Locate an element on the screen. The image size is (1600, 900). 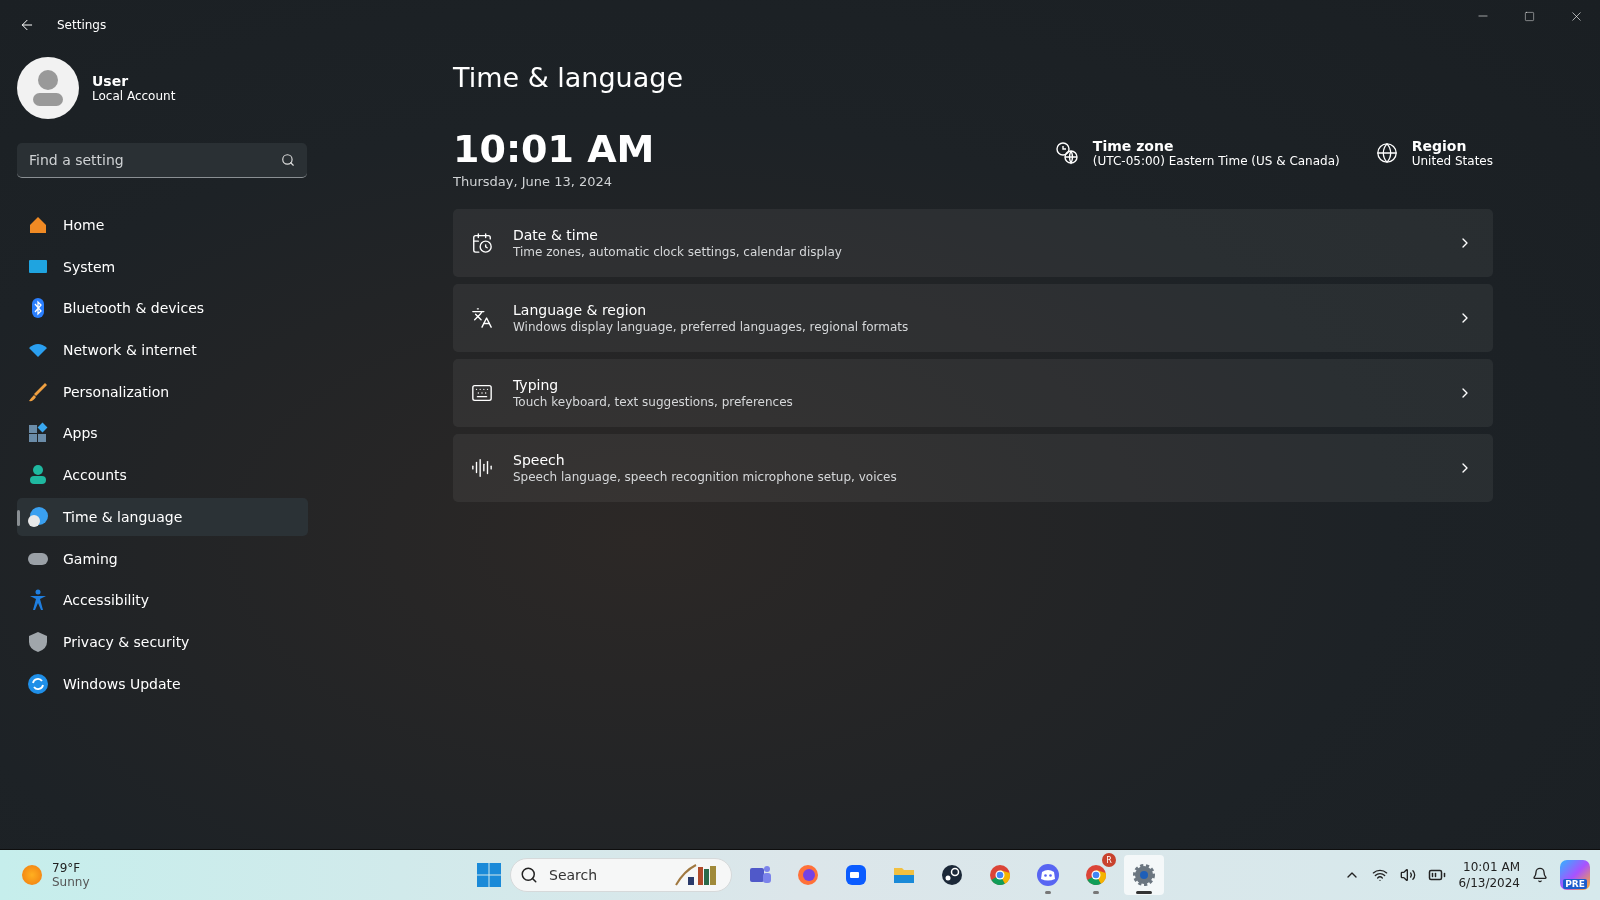
info-label: Time zone is located at coordinates (1133, 146).